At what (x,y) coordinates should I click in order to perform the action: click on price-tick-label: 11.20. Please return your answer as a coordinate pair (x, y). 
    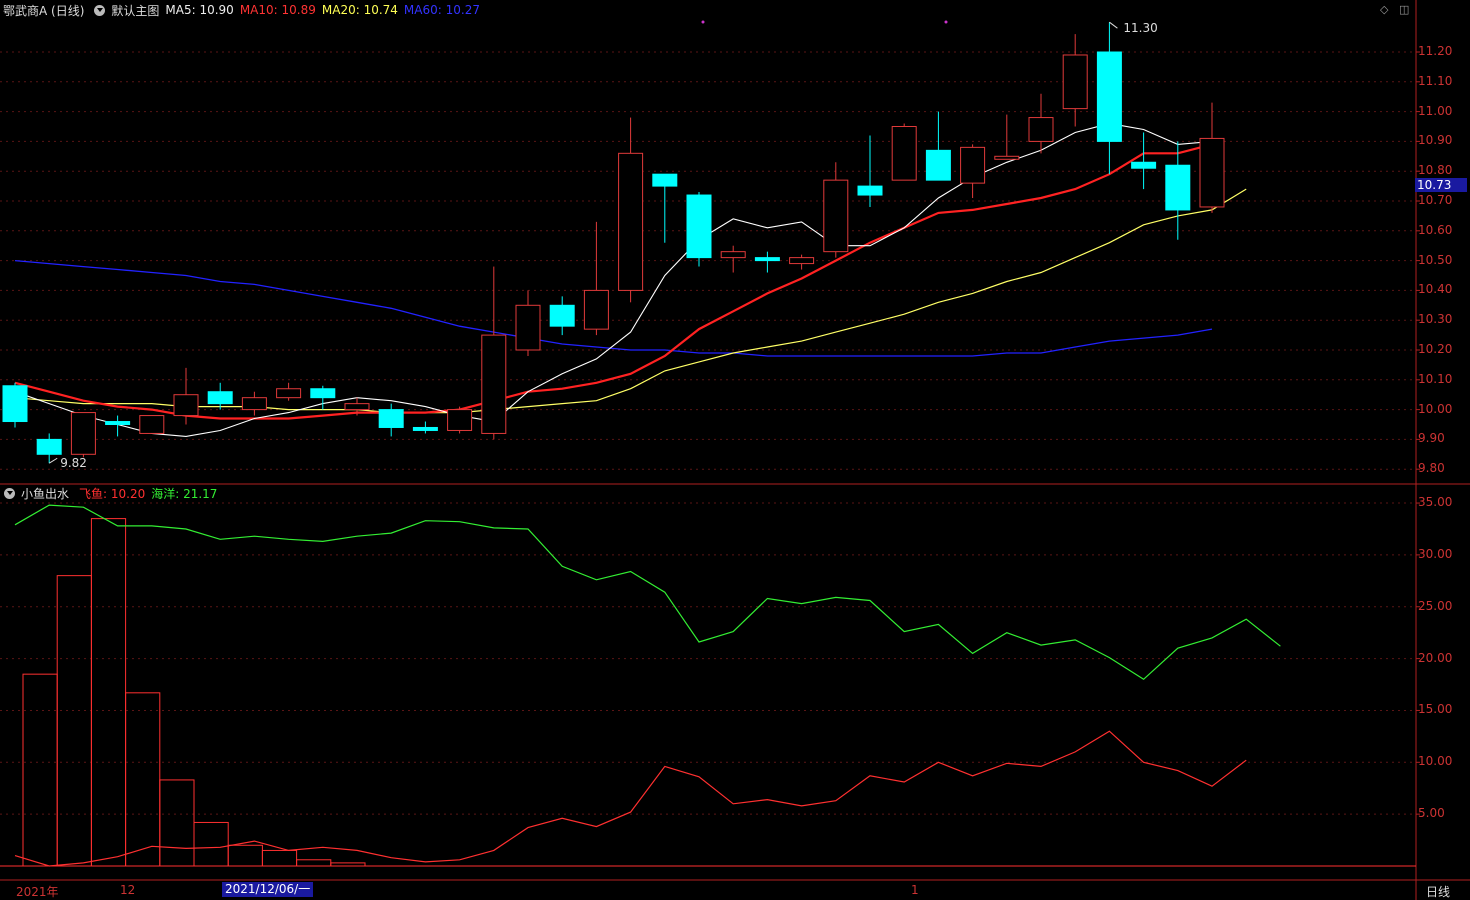
    Looking at the image, I should click on (1435, 51).